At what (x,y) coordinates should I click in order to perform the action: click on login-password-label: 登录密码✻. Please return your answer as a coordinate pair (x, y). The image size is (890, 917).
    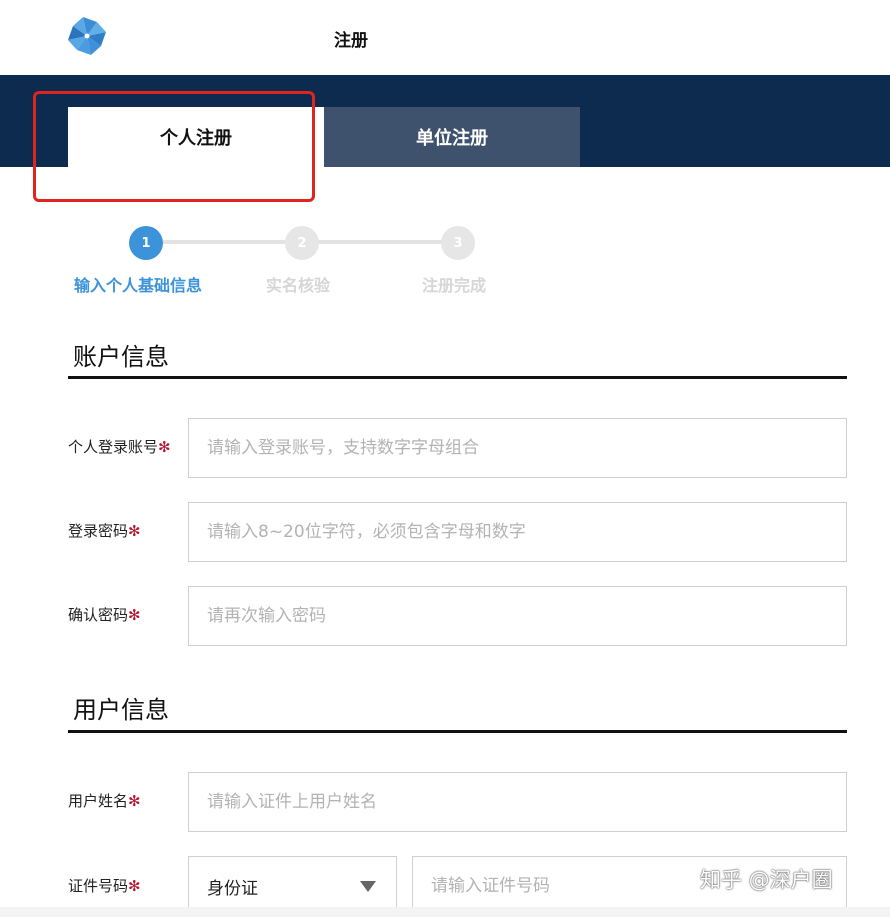
    Looking at the image, I should click on (104, 530).